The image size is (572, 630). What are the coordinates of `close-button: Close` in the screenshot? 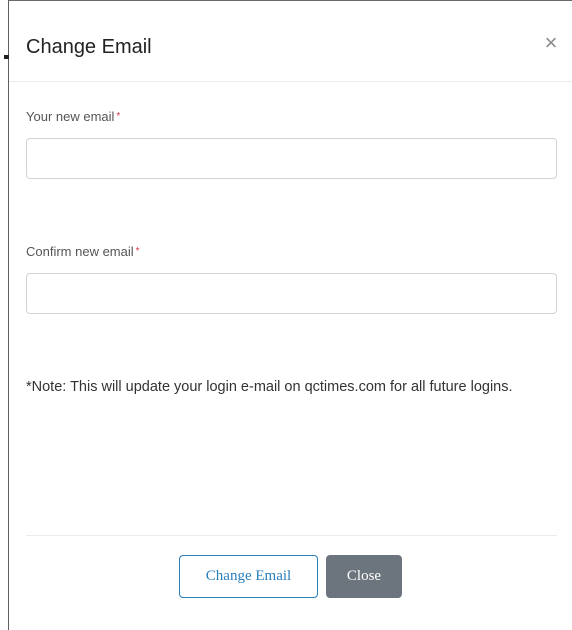 It's located at (364, 576).